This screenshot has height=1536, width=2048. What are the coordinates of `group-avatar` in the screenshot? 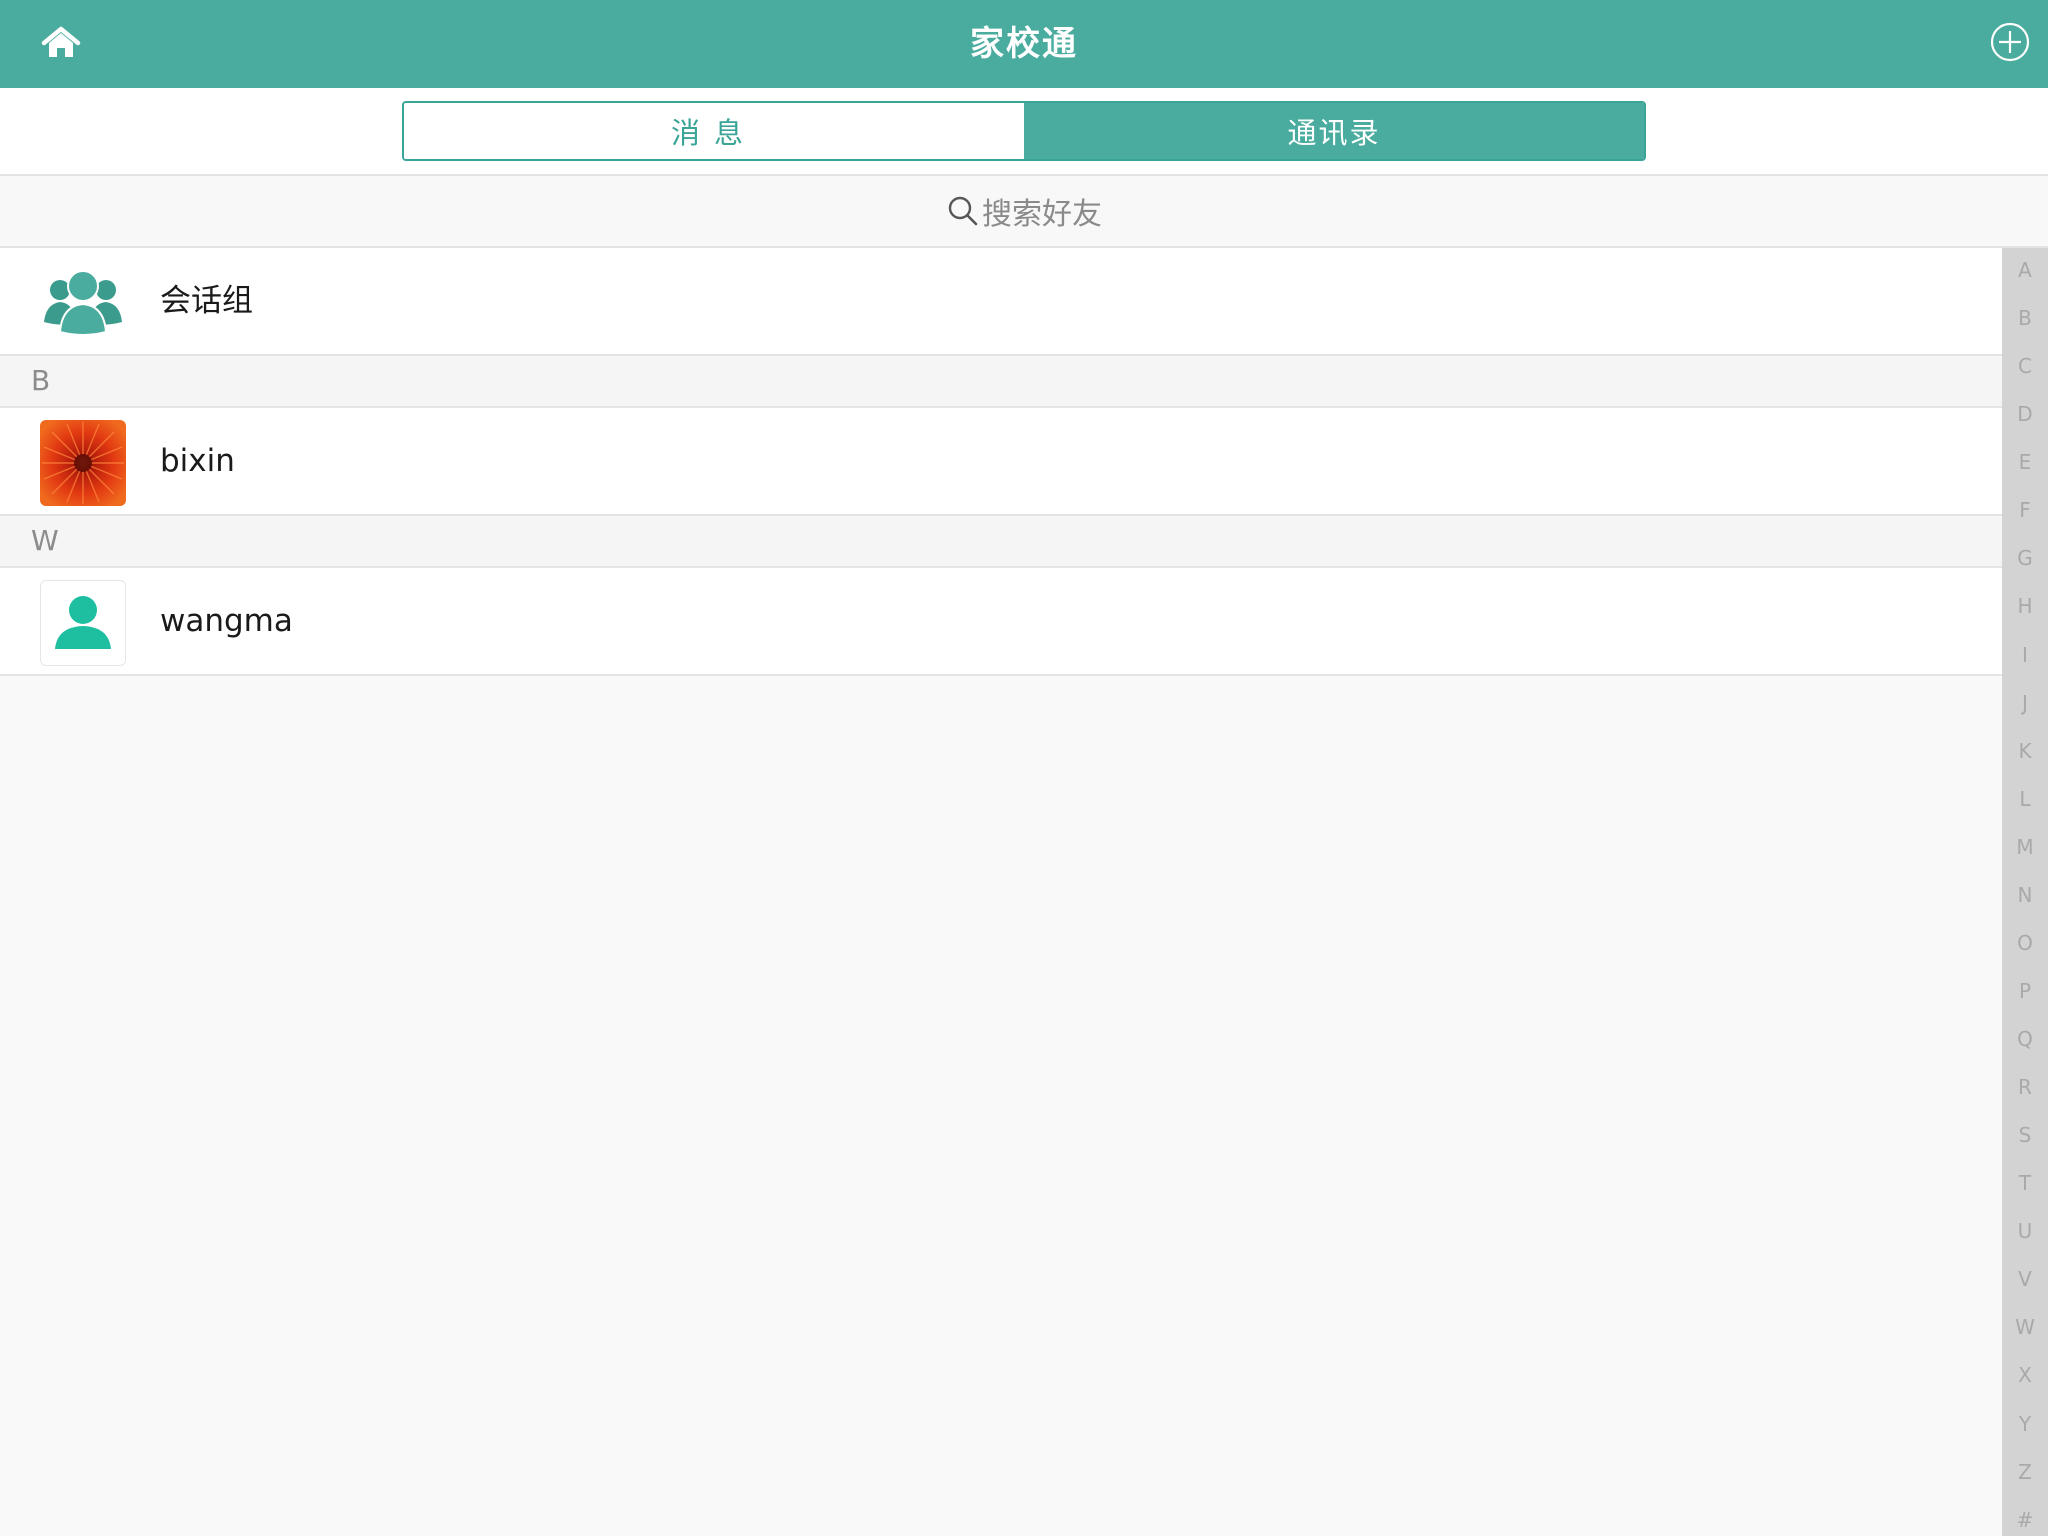 It's located at (83, 303).